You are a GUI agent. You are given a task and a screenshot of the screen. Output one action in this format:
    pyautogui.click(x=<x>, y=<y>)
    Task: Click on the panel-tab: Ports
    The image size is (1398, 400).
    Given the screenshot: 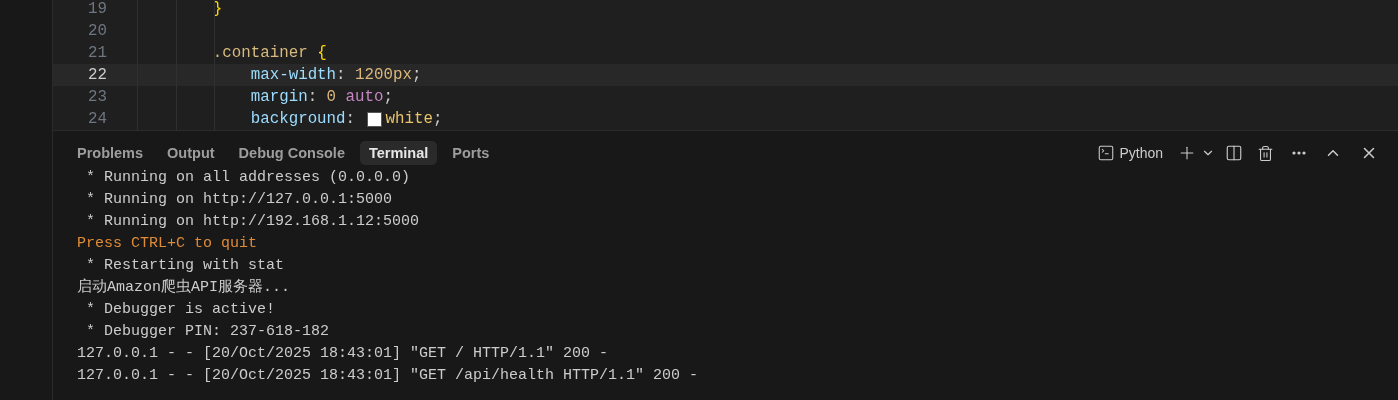 What is the action you would take?
    pyautogui.click(x=471, y=153)
    